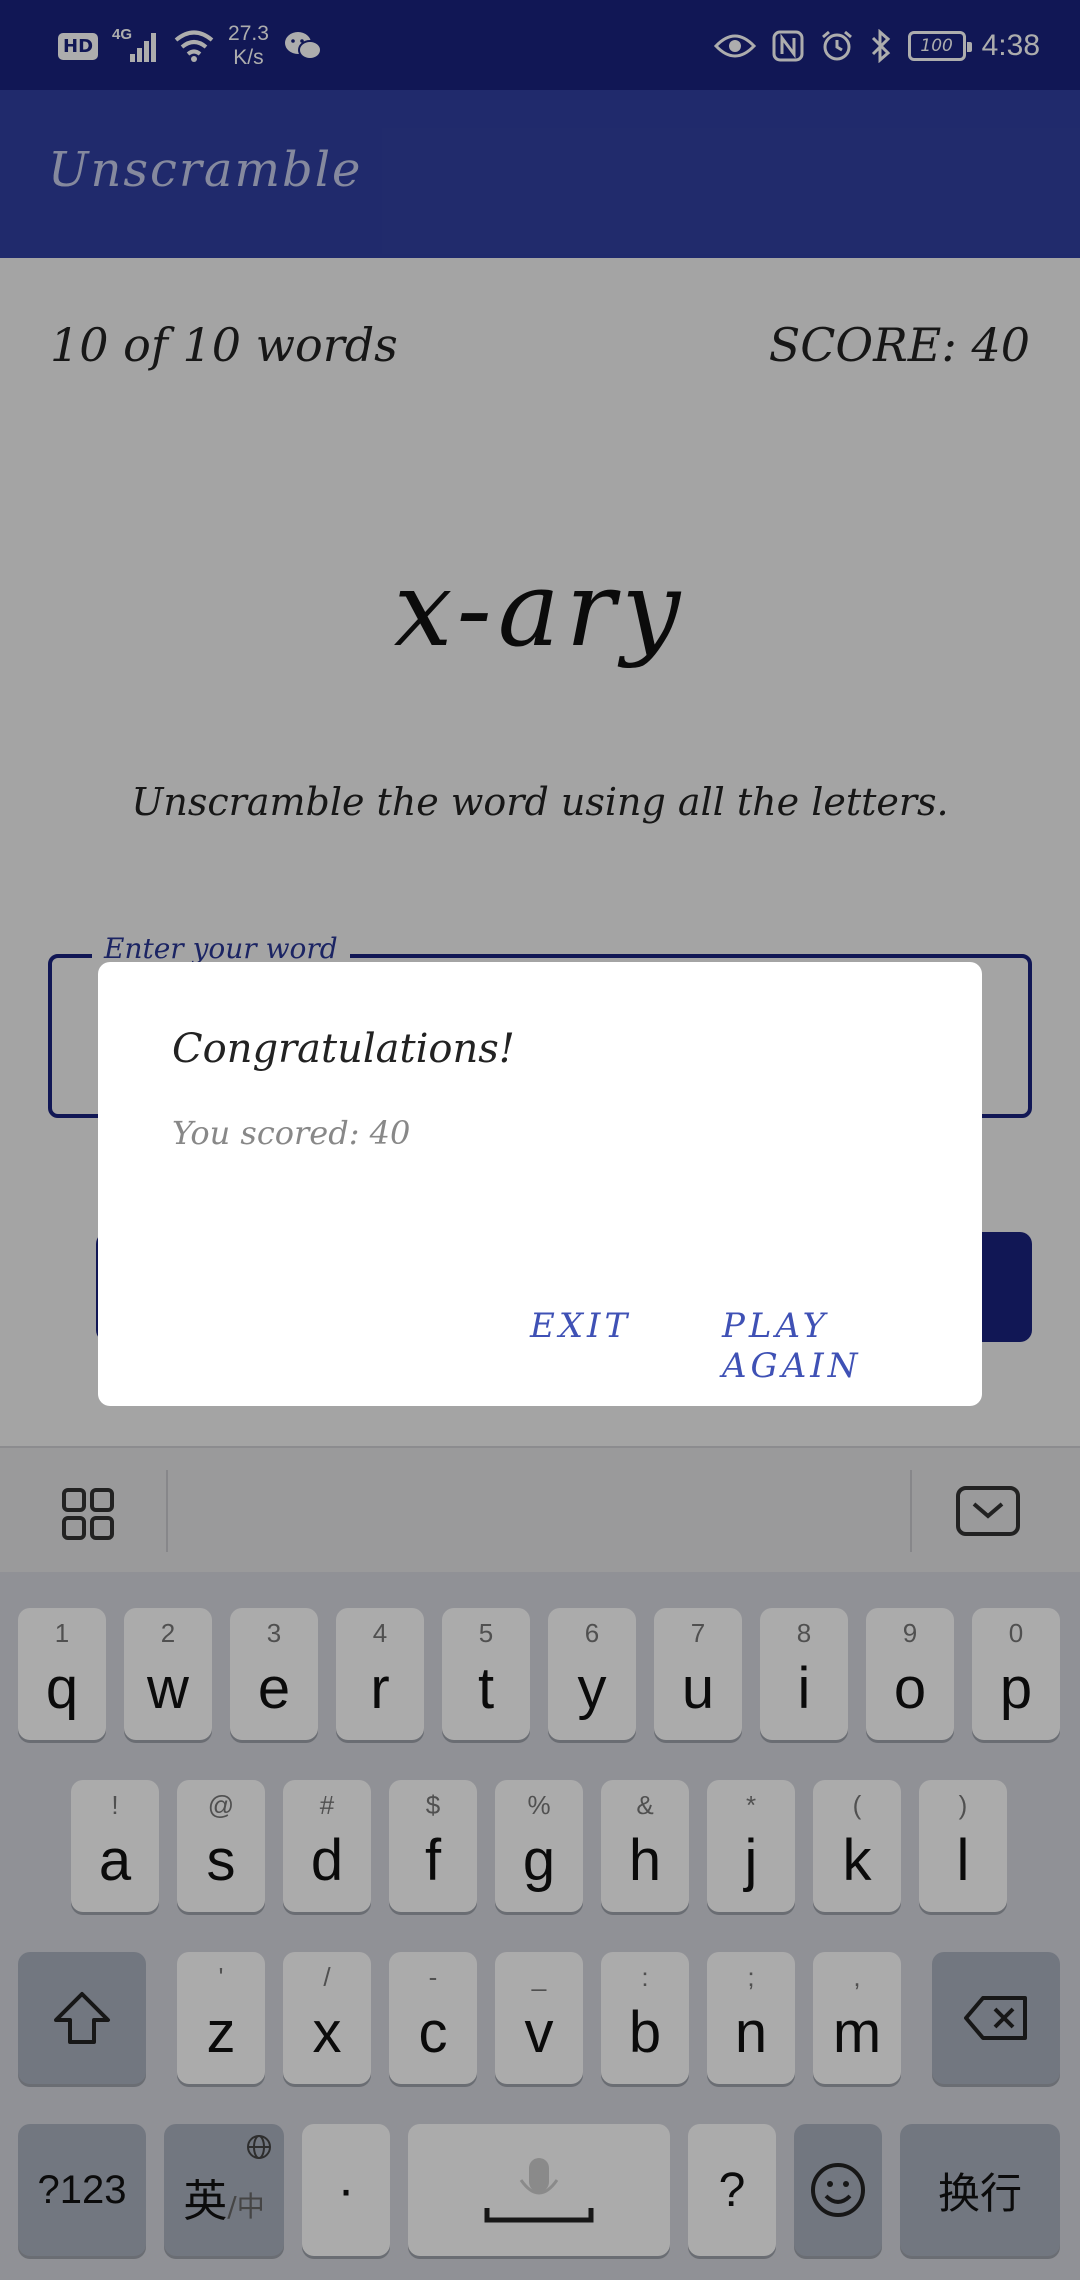 Image resolution: width=1080 pixels, height=2280 pixels. What do you see at coordinates (291, 1133) in the screenshot?
I see `dialog-message: You scored: 40` at bounding box center [291, 1133].